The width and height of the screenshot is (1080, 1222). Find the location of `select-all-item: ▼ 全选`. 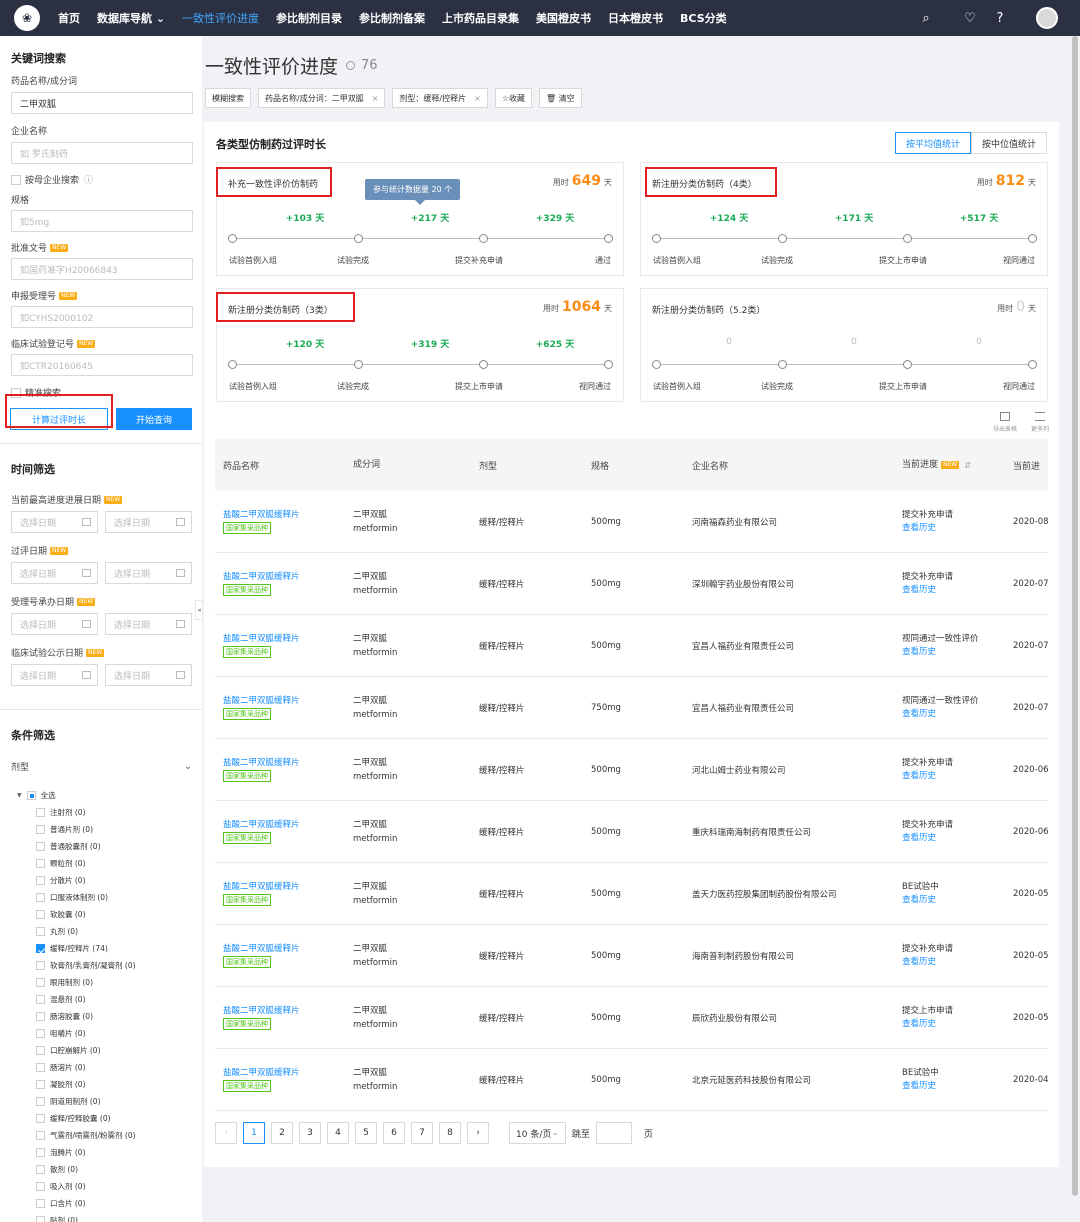

select-all-item: ▼ 全选 is located at coordinates (104, 795).